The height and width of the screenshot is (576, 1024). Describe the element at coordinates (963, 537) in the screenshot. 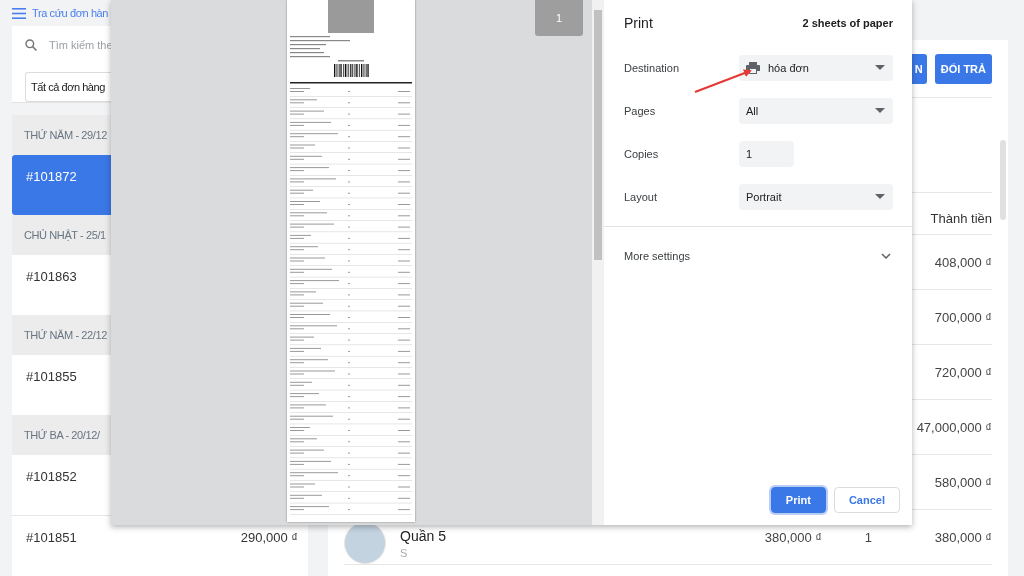

I see `line-total: 380,000 ₫` at that location.